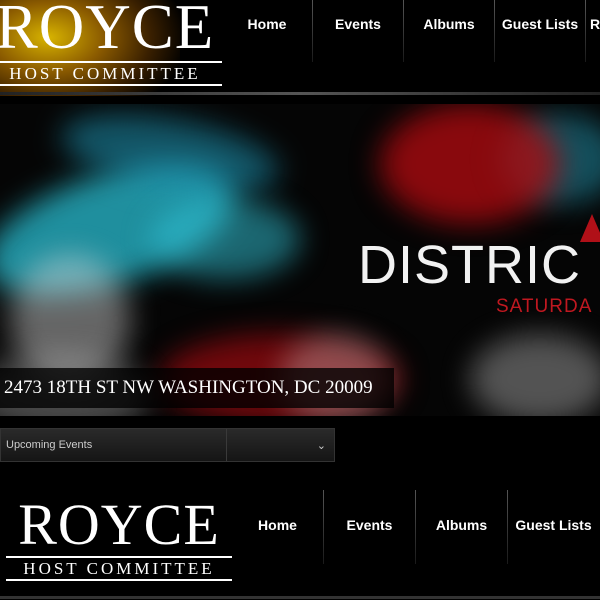 This screenshot has width=600, height=600. I want to click on smoke-red, so click(470, 164).